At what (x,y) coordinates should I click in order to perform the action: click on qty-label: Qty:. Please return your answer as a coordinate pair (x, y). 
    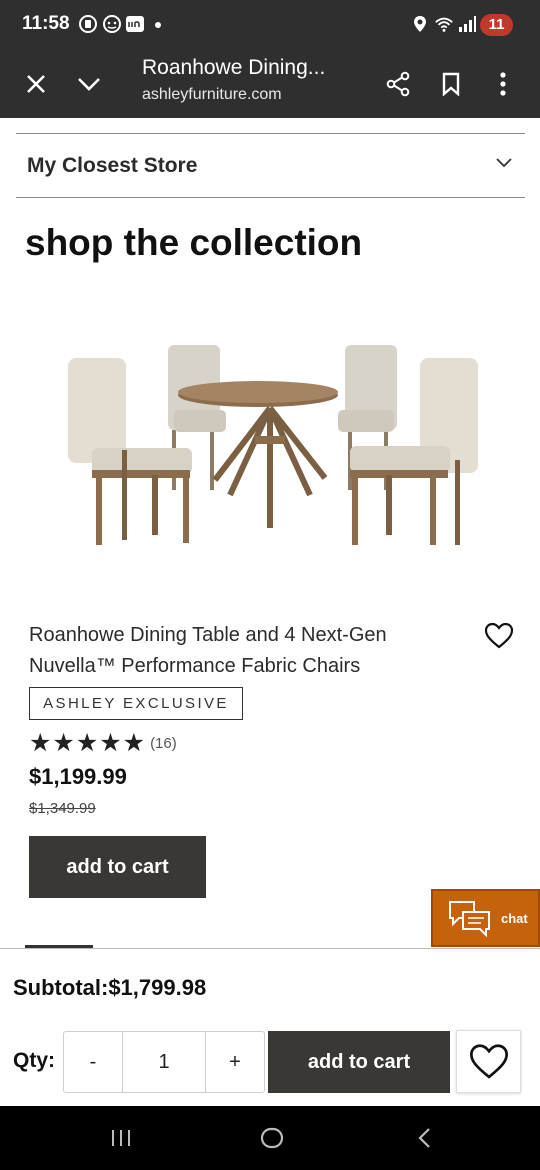
    Looking at the image, I should click on (34, 1060).